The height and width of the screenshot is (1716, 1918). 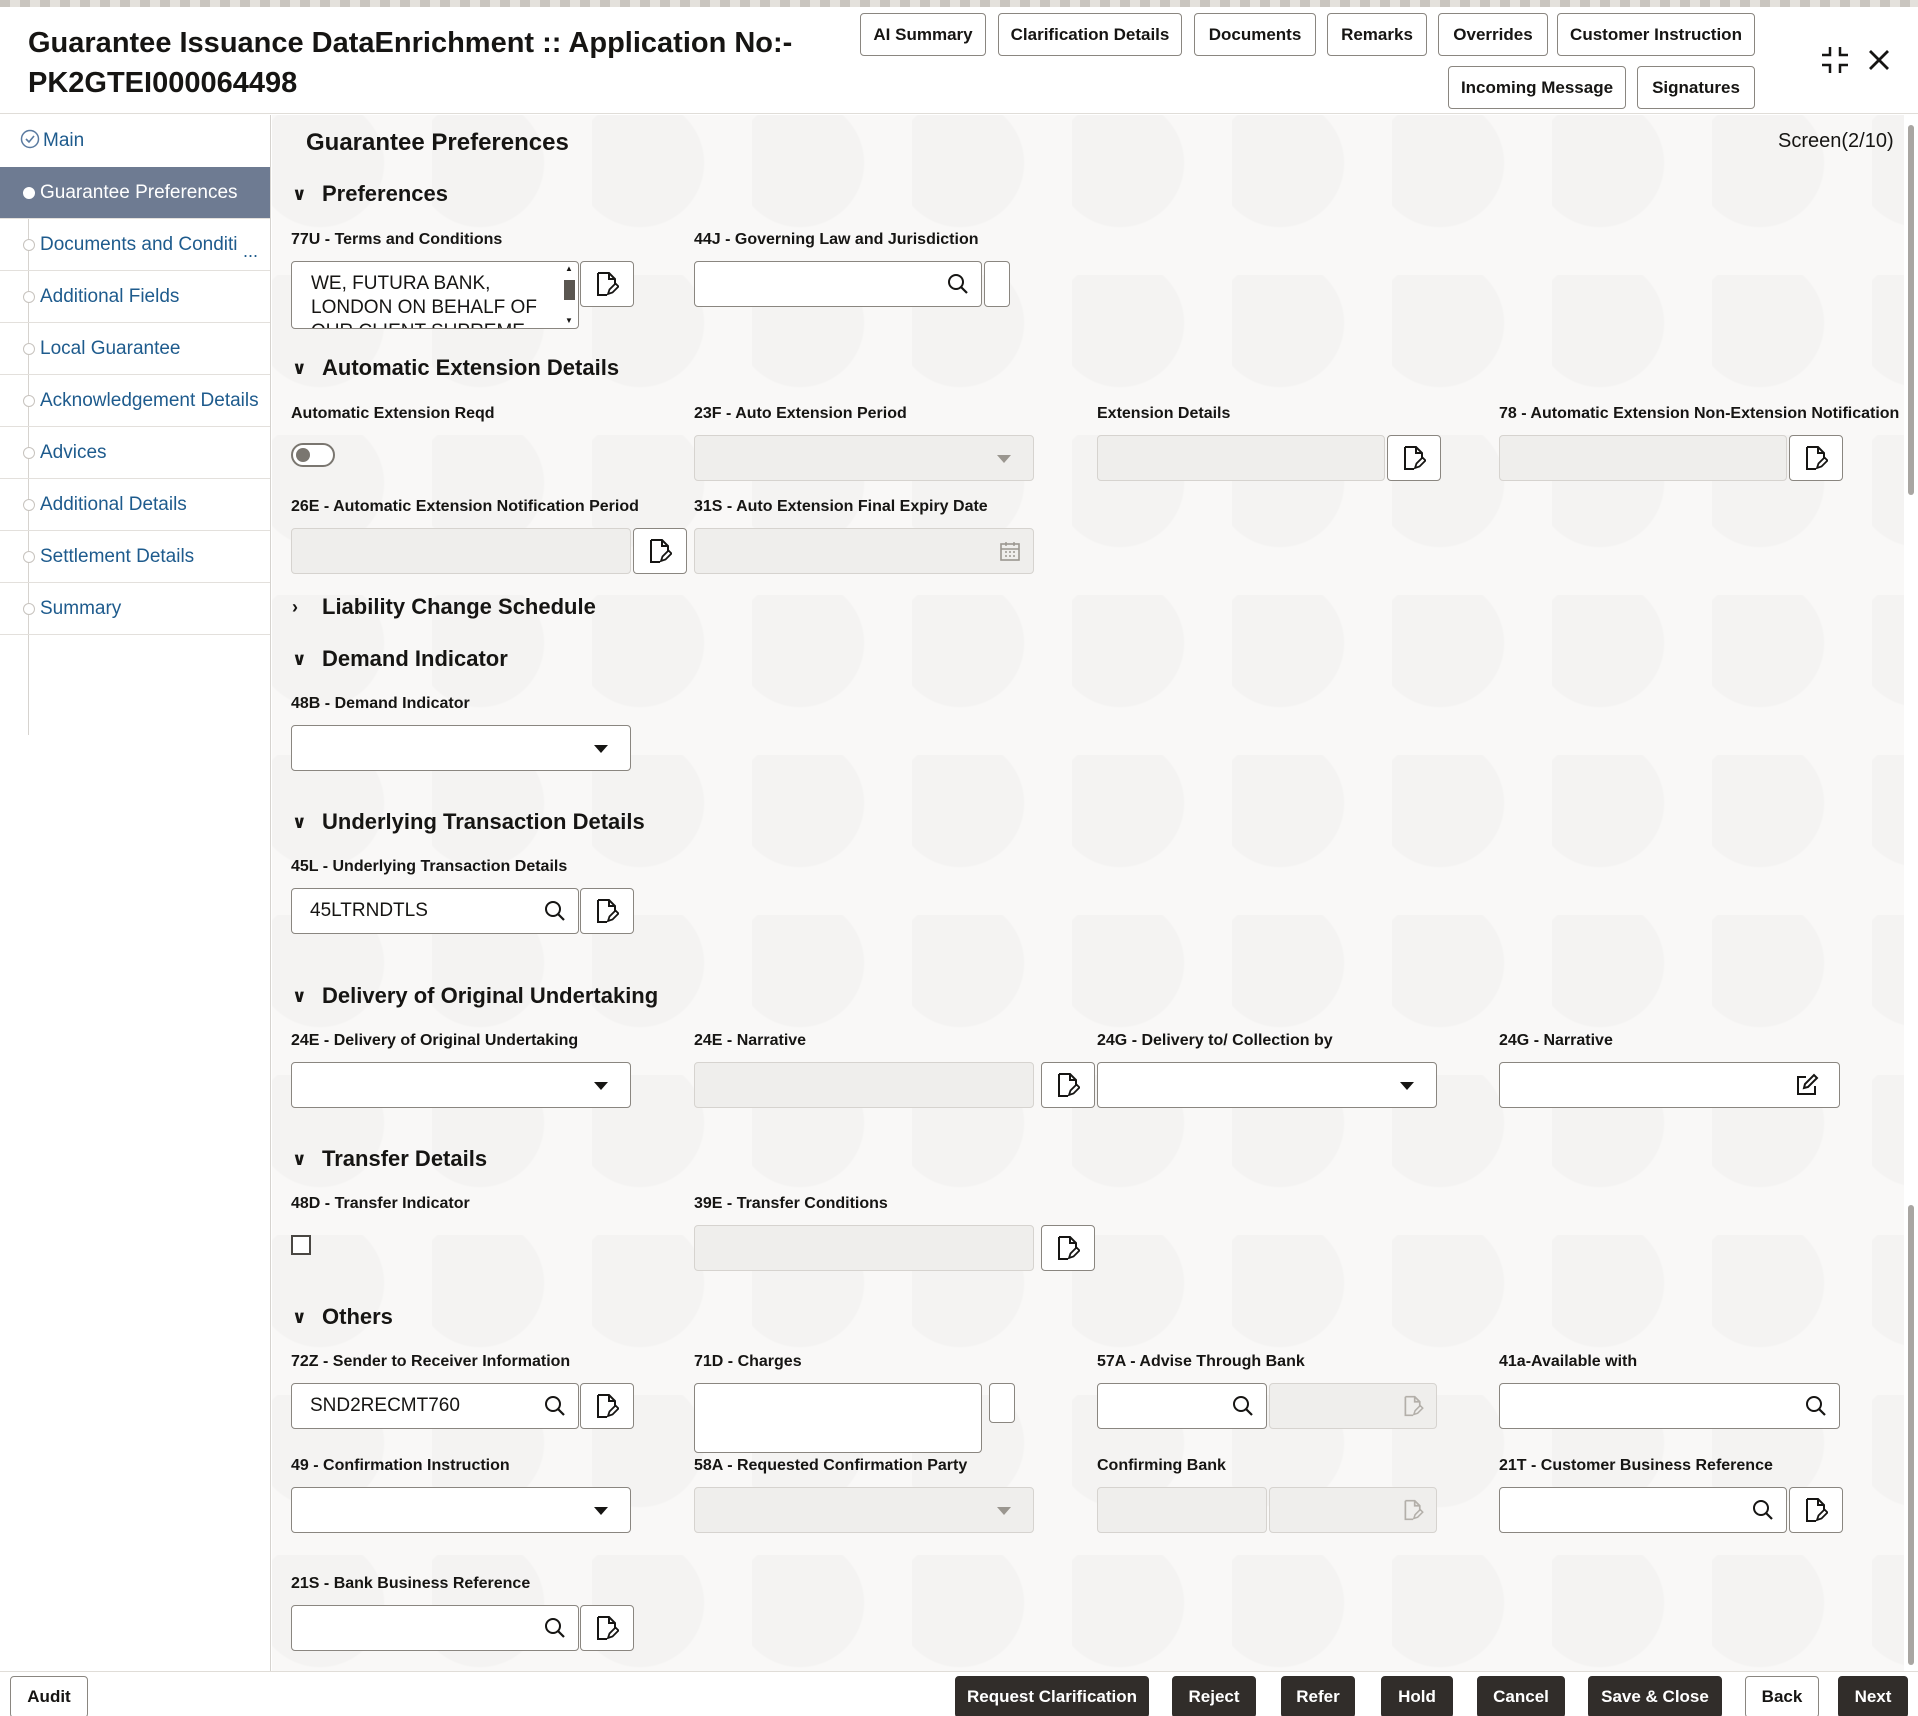 I want to click on minimize-icon, so click(x=1835, y=60).